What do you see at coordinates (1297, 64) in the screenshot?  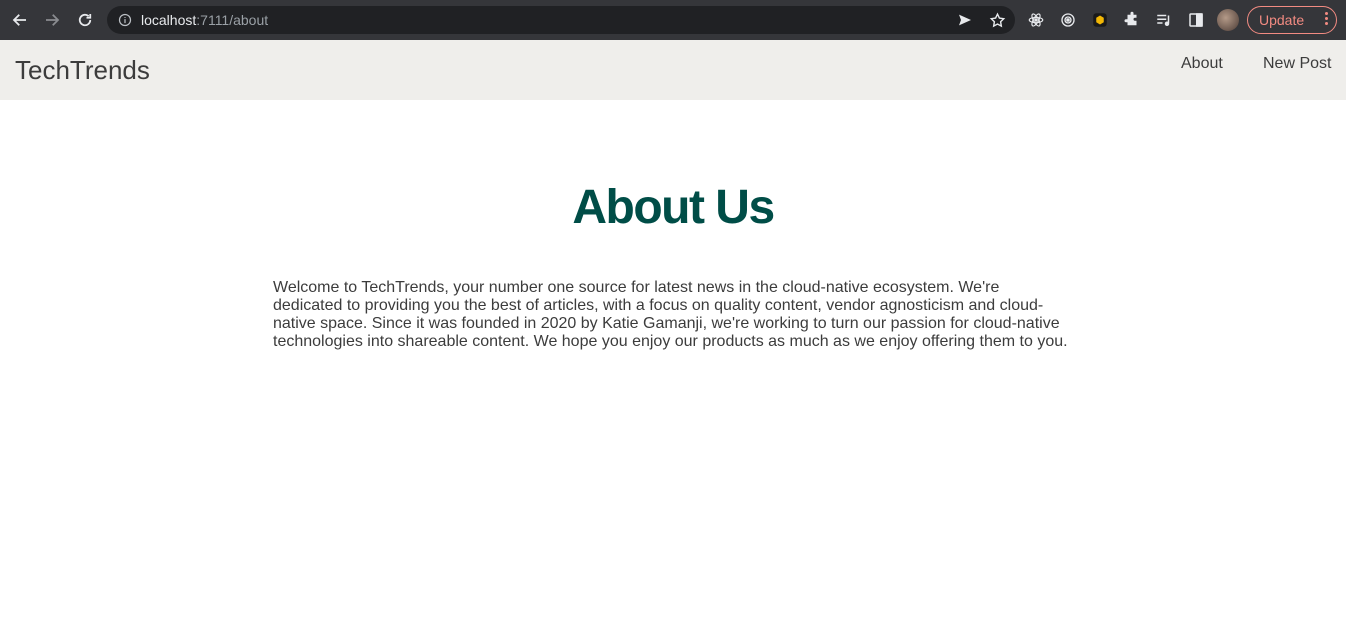 I see `nav-new-post-link: New Post` at bounding box center [1297, 64].